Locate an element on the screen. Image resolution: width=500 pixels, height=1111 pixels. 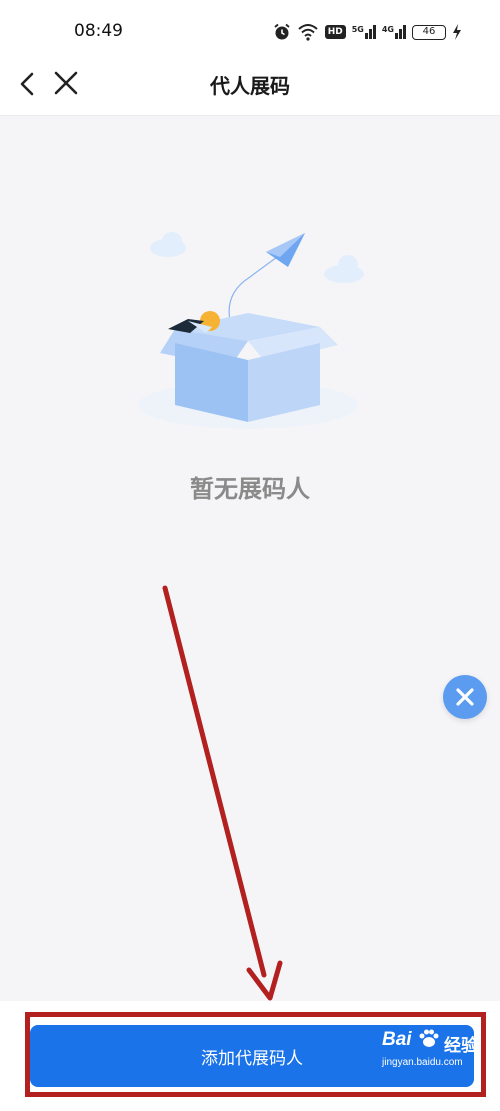
status-time: 08:49 is located at coordinates (98, 31).